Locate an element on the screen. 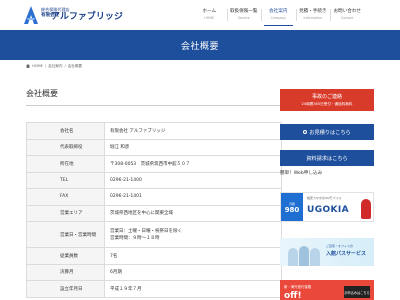  row-value: 7名 is located at coordinates (193, 256).